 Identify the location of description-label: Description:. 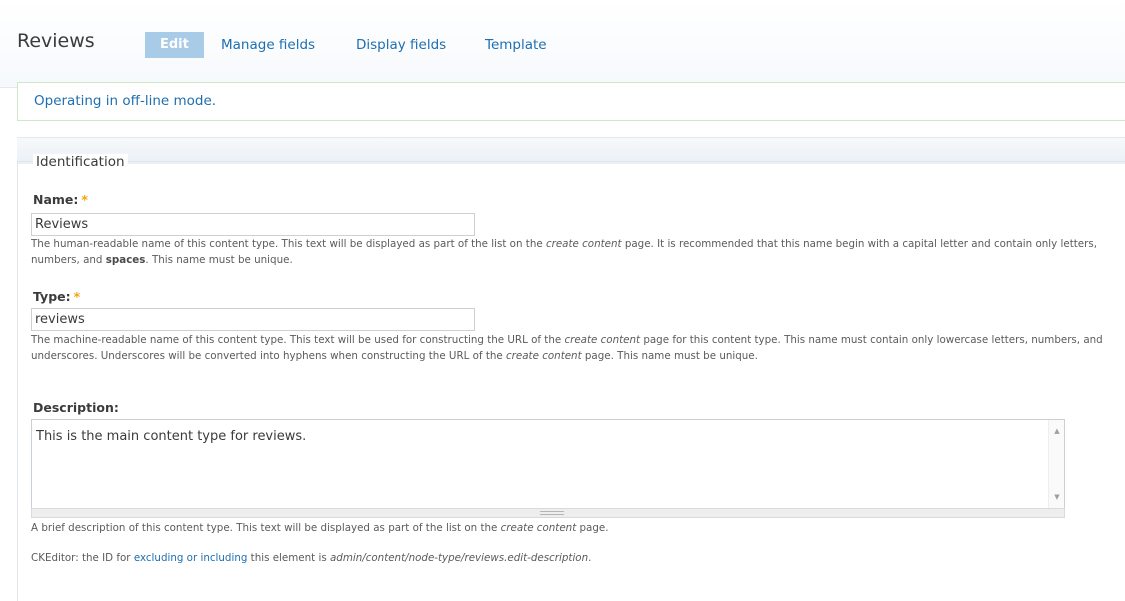
(76, 407).